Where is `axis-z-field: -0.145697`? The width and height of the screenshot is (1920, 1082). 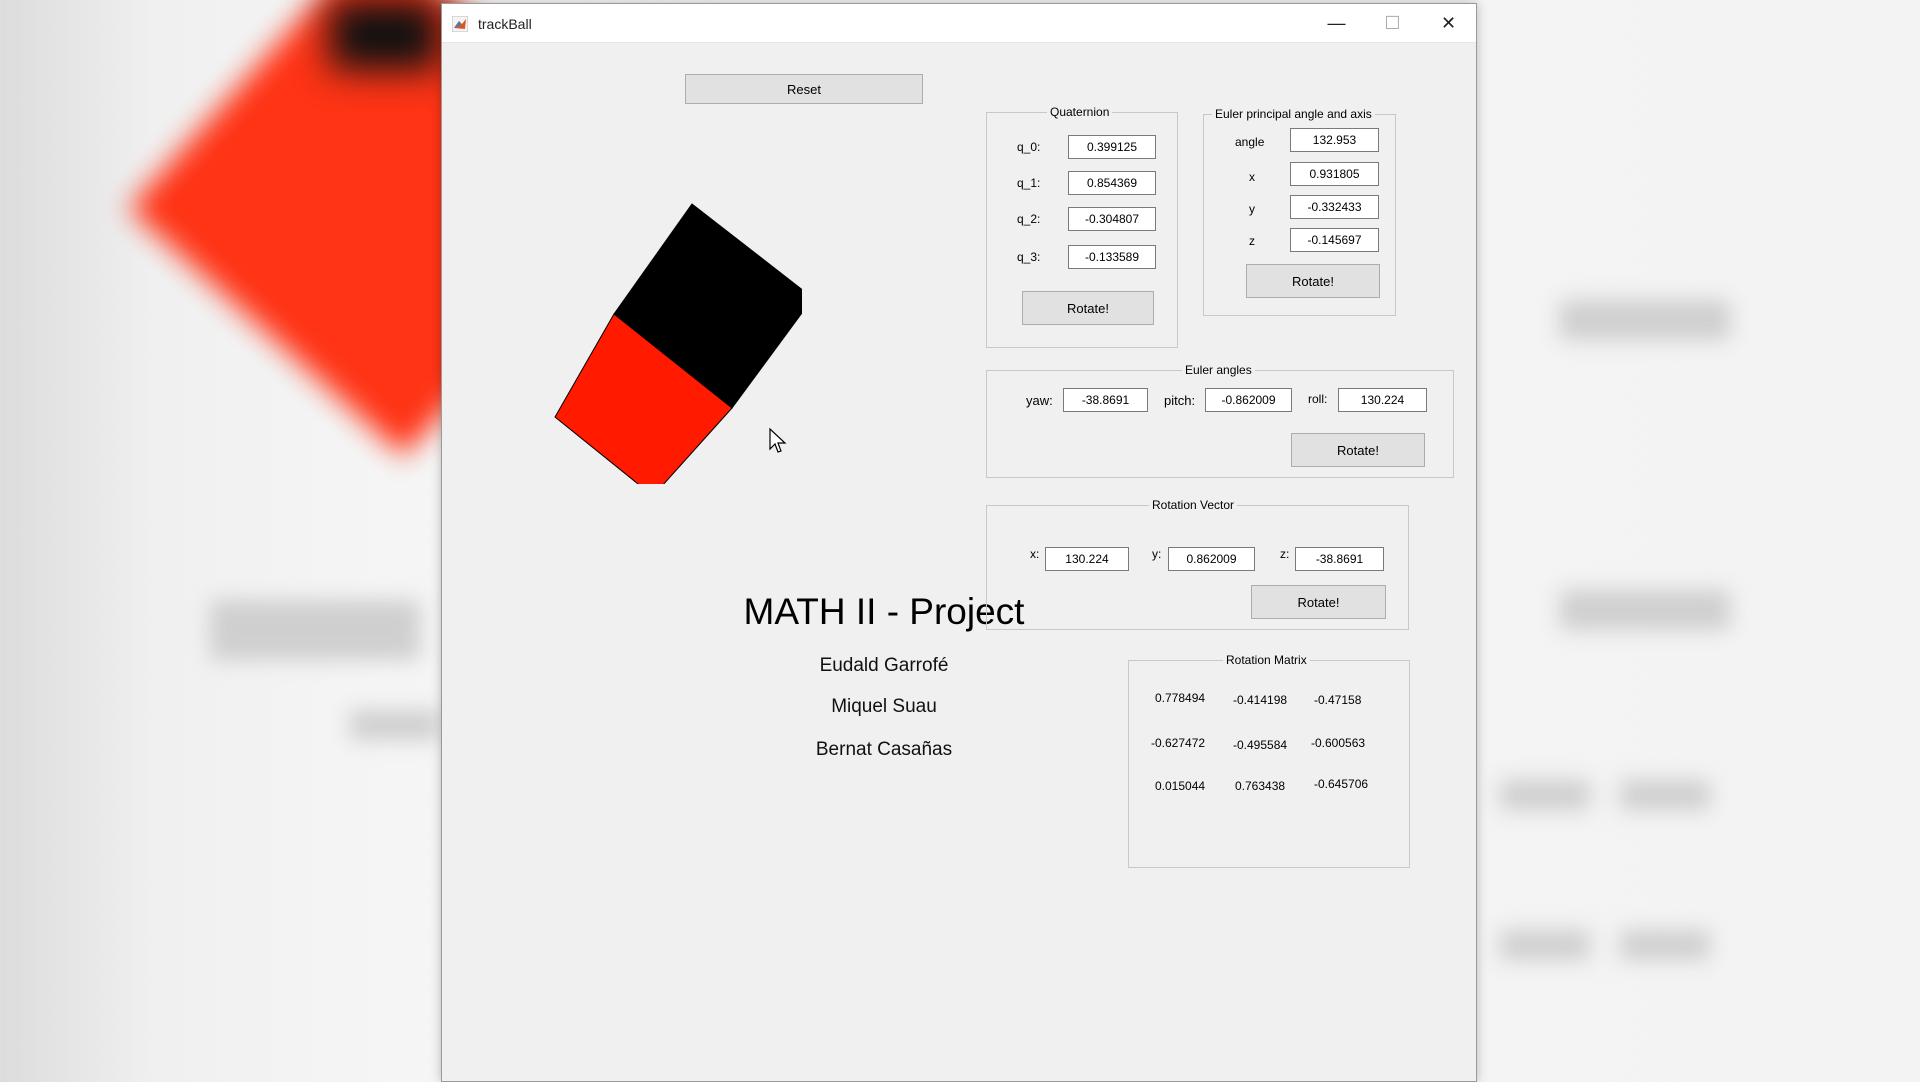 axis-z-field: -0.145697 is located at coordinates (1334, 240).